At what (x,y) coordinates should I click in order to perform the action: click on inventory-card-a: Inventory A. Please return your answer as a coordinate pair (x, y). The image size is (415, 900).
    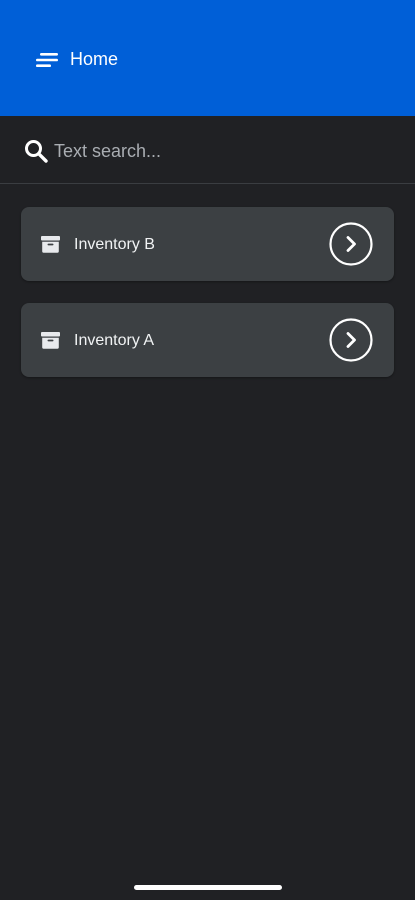
    Looking at the image, I should click on (207, 340).